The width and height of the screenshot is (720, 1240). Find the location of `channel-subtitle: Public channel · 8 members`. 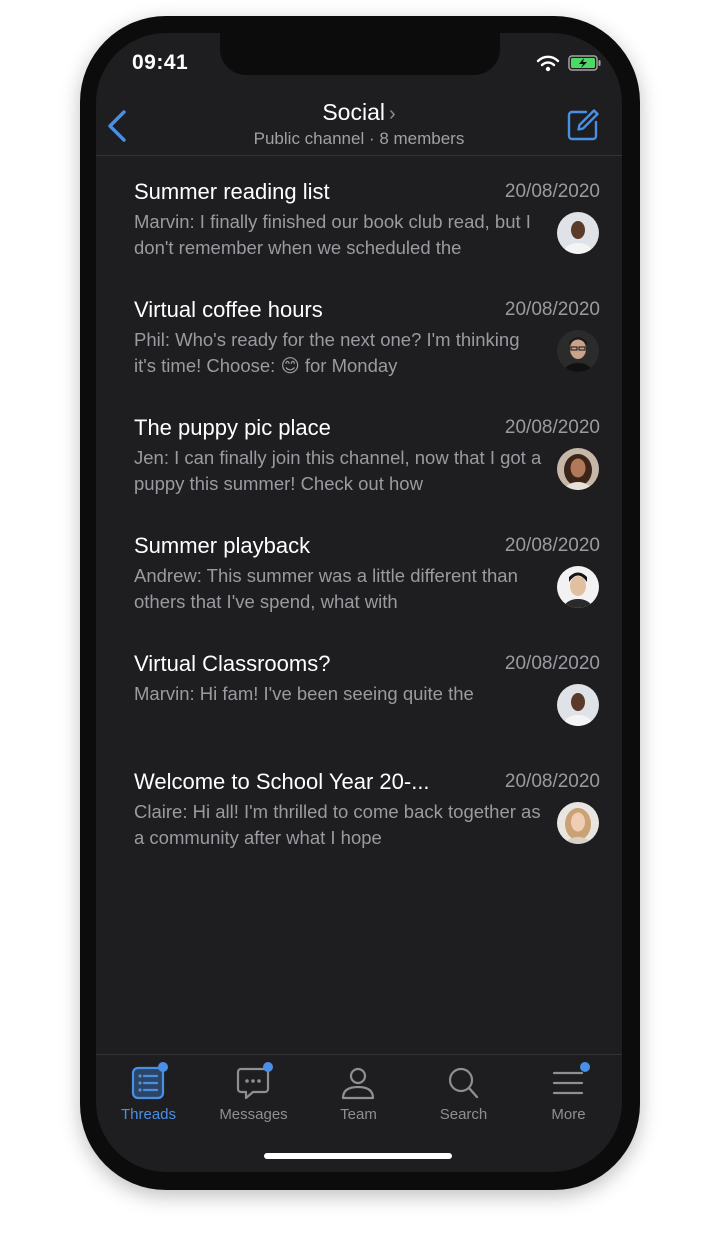

channel-subtitle: Public channel · 8 members is located at coordinates (359, 138).